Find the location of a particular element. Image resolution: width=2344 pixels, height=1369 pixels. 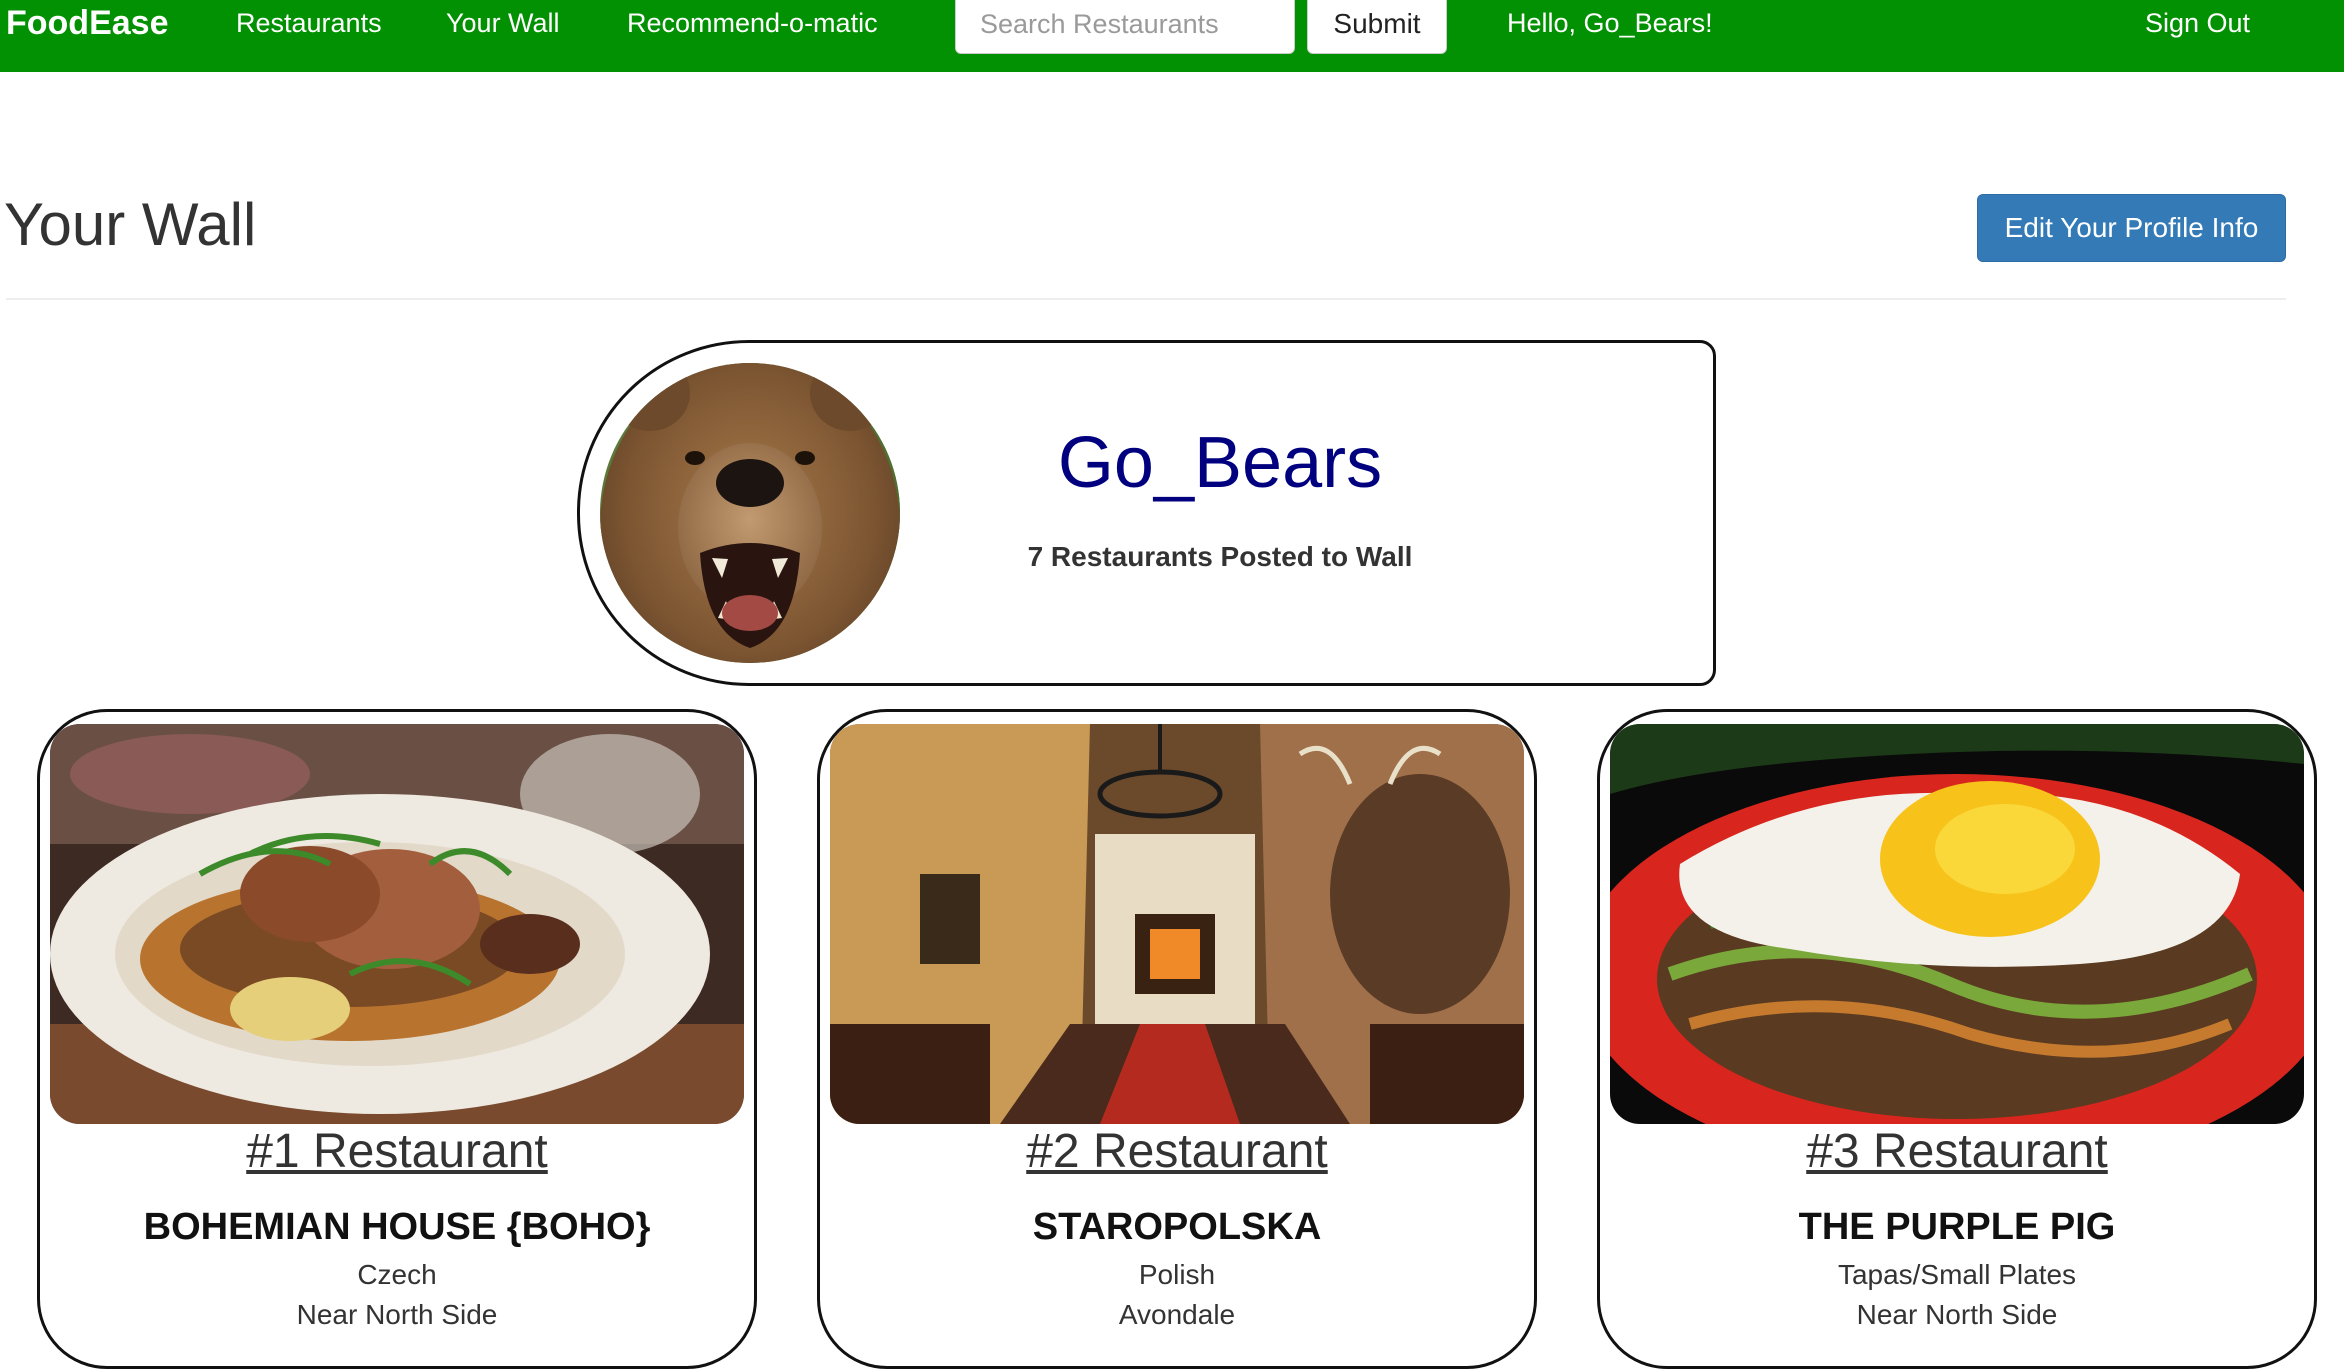

restaurant-cuisine-1: Czech is located at coordinates (397, 1274).